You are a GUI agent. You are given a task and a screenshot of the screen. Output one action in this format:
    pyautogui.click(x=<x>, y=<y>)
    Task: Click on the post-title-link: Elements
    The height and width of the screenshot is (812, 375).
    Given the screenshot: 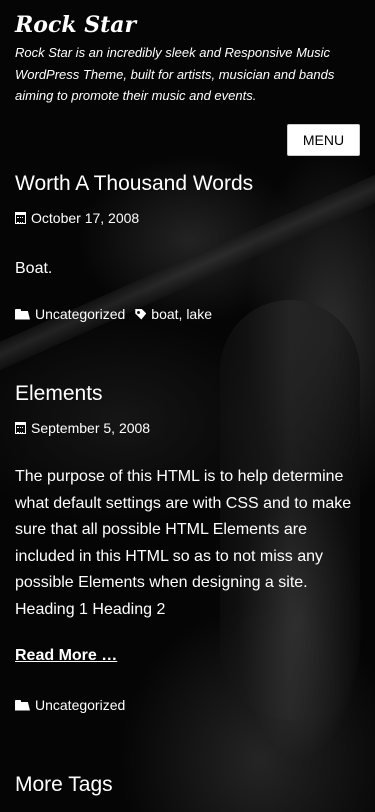 What is the action you would take?
    pyautogui.click(x=59, y=393)
    